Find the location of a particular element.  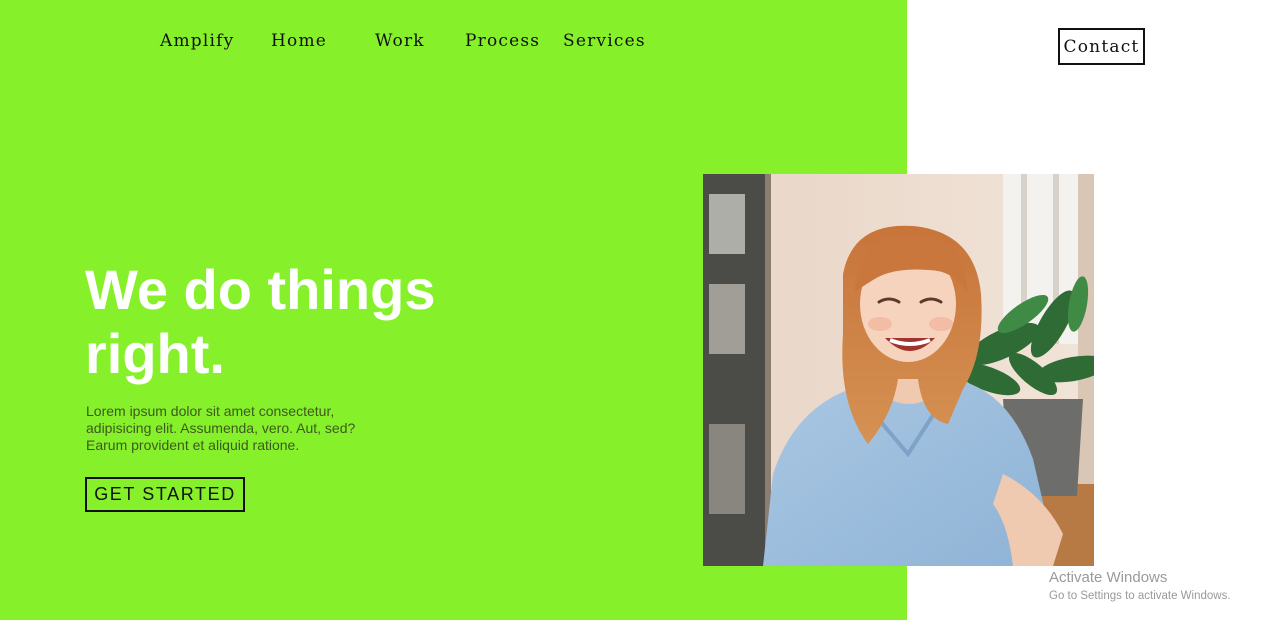

contact-button: Contact is located at coordinates (1101, 46).